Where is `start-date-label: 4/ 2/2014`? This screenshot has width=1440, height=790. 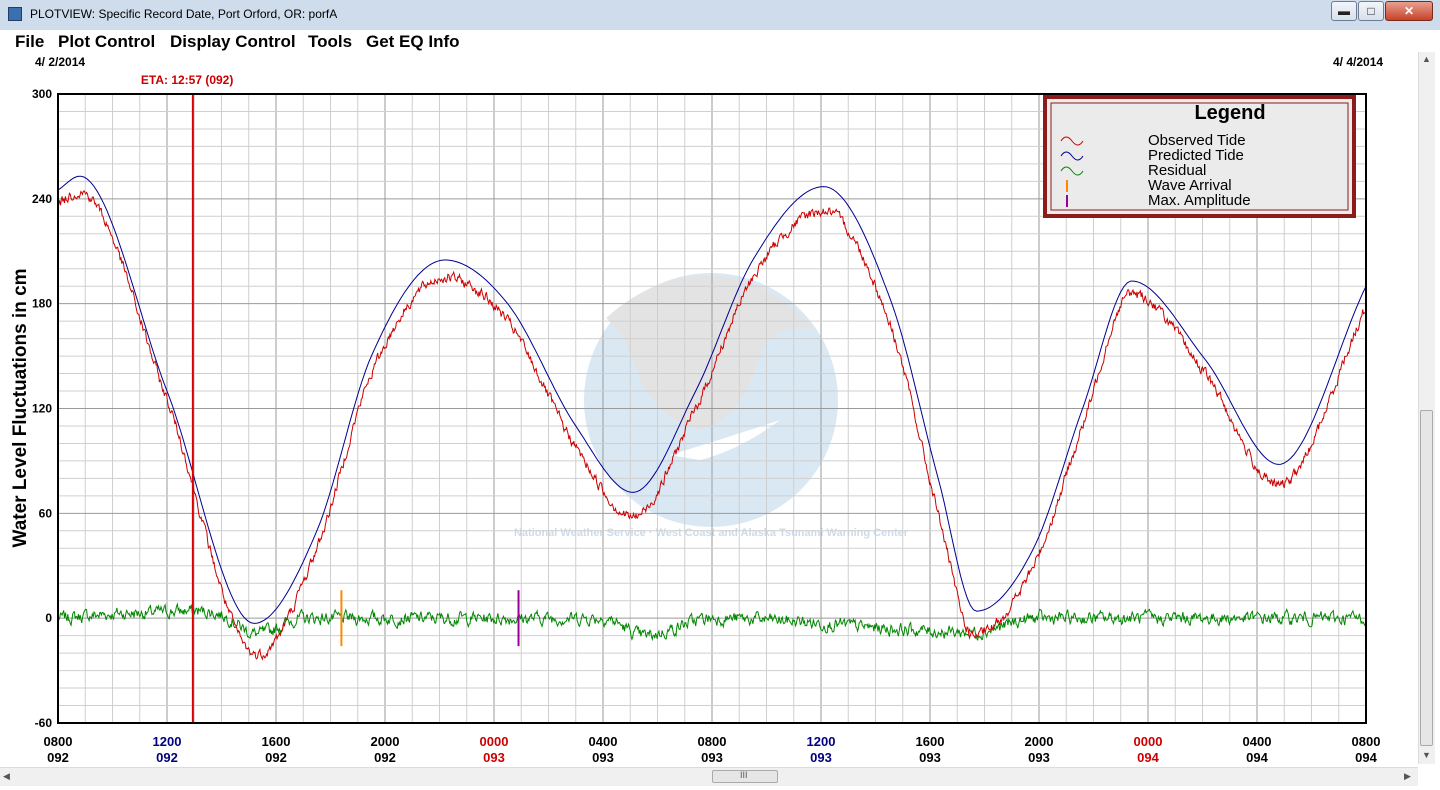
start-date-label: 4/ 2/2014 is located at coordinates (60, 62).